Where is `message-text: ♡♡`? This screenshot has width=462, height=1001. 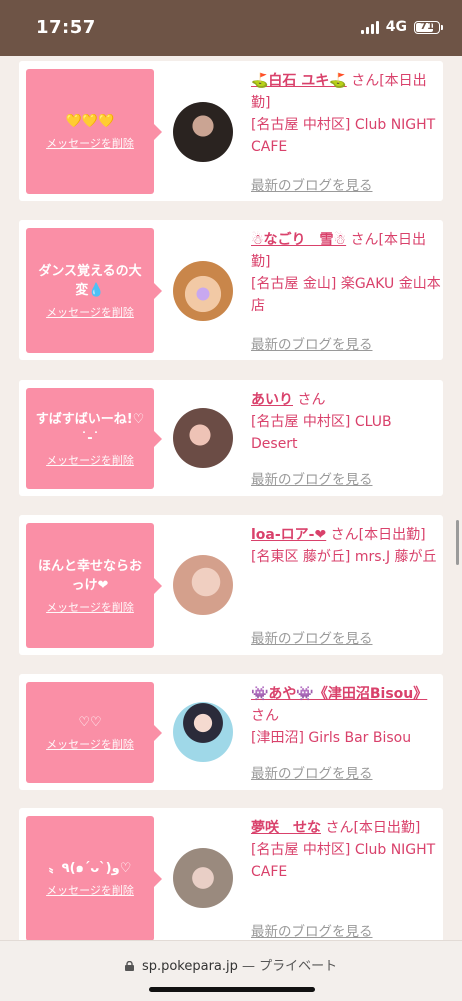
message-text: ♡♡ is located at coordinates (90, 722).